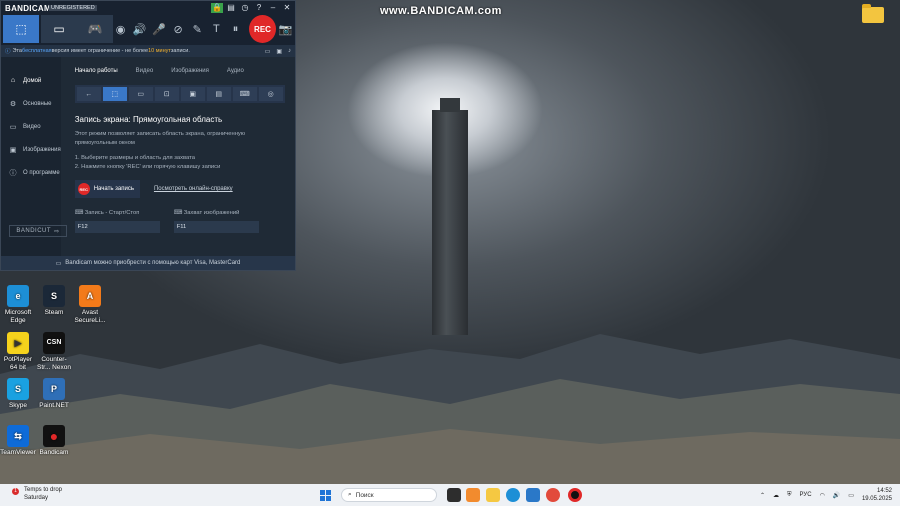 The height and width of the screenshot is (506, 900). I want to click on battery-icon: ▭, so click(851, 495).